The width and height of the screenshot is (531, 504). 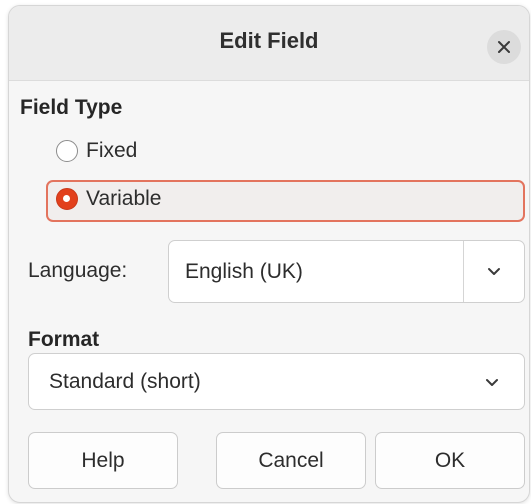 I want to click on dialog-title: Edit Field, so click(x=269, y=40).